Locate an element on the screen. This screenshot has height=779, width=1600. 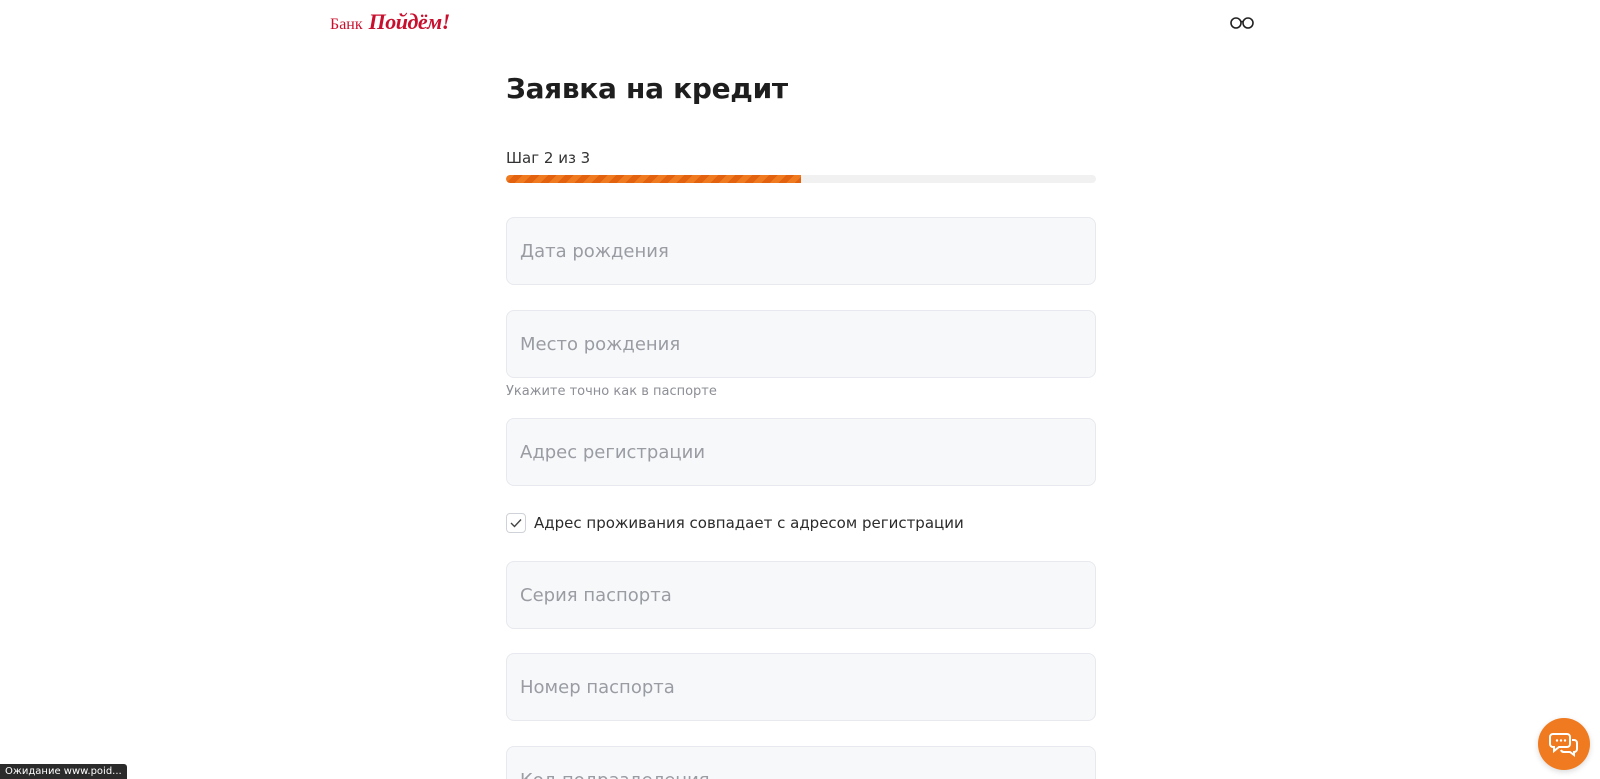
passport-number-field is located at coordinates (801, 687).